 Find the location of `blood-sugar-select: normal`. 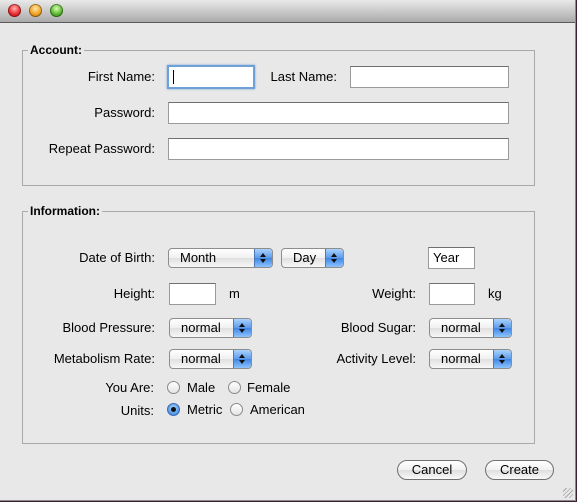

blood-sugar-select: normal is located at coordinates (470, 328).